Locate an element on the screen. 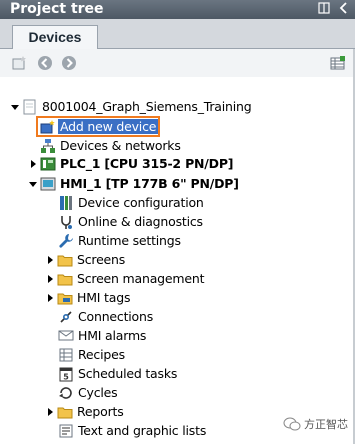 This screenshot has height=444, width=355. tree-item-scheduled-tasks: 5 Scheduled tasks is located at coordinates (117, 373).